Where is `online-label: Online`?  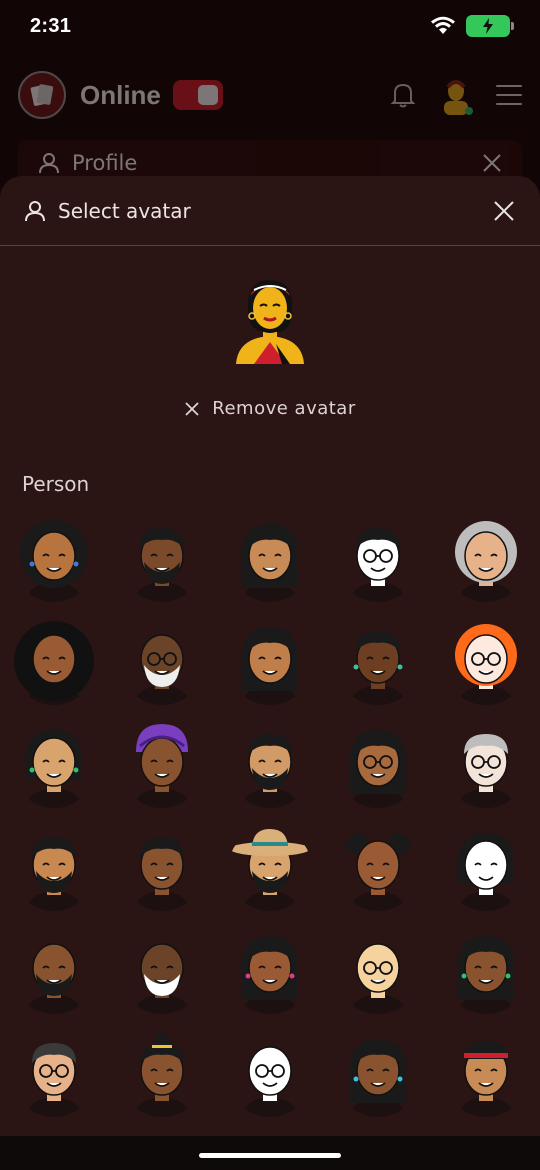
online-label: Online is located at coordinates (120, 94).